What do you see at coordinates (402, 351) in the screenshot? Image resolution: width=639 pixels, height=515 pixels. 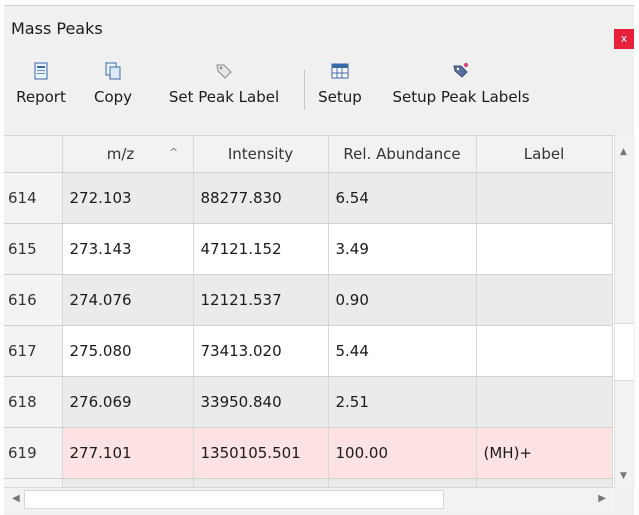 I see `rel-abundance-cell: 5.44` at bounding box center [402, 351].